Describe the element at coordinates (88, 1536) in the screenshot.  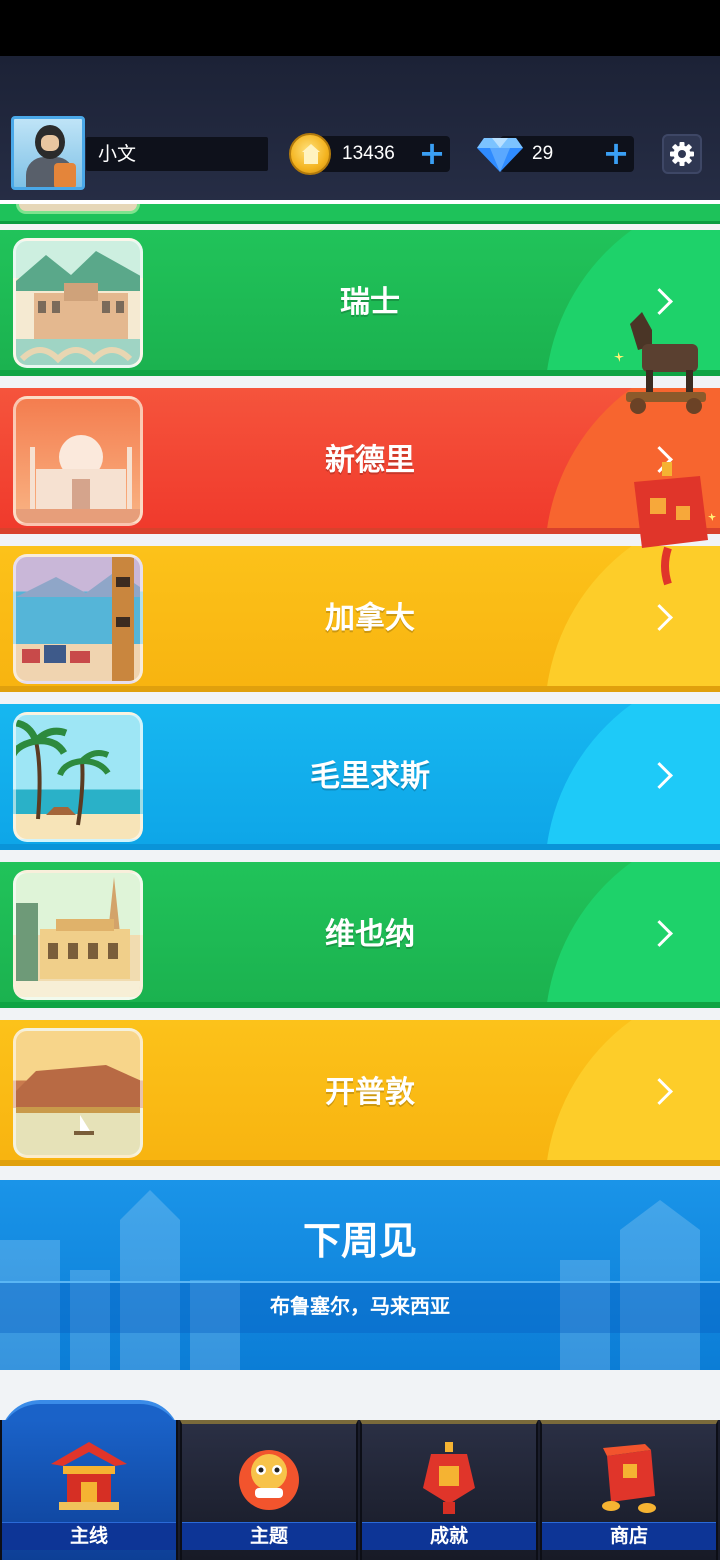
I see `tab-label: 主线` at that location.